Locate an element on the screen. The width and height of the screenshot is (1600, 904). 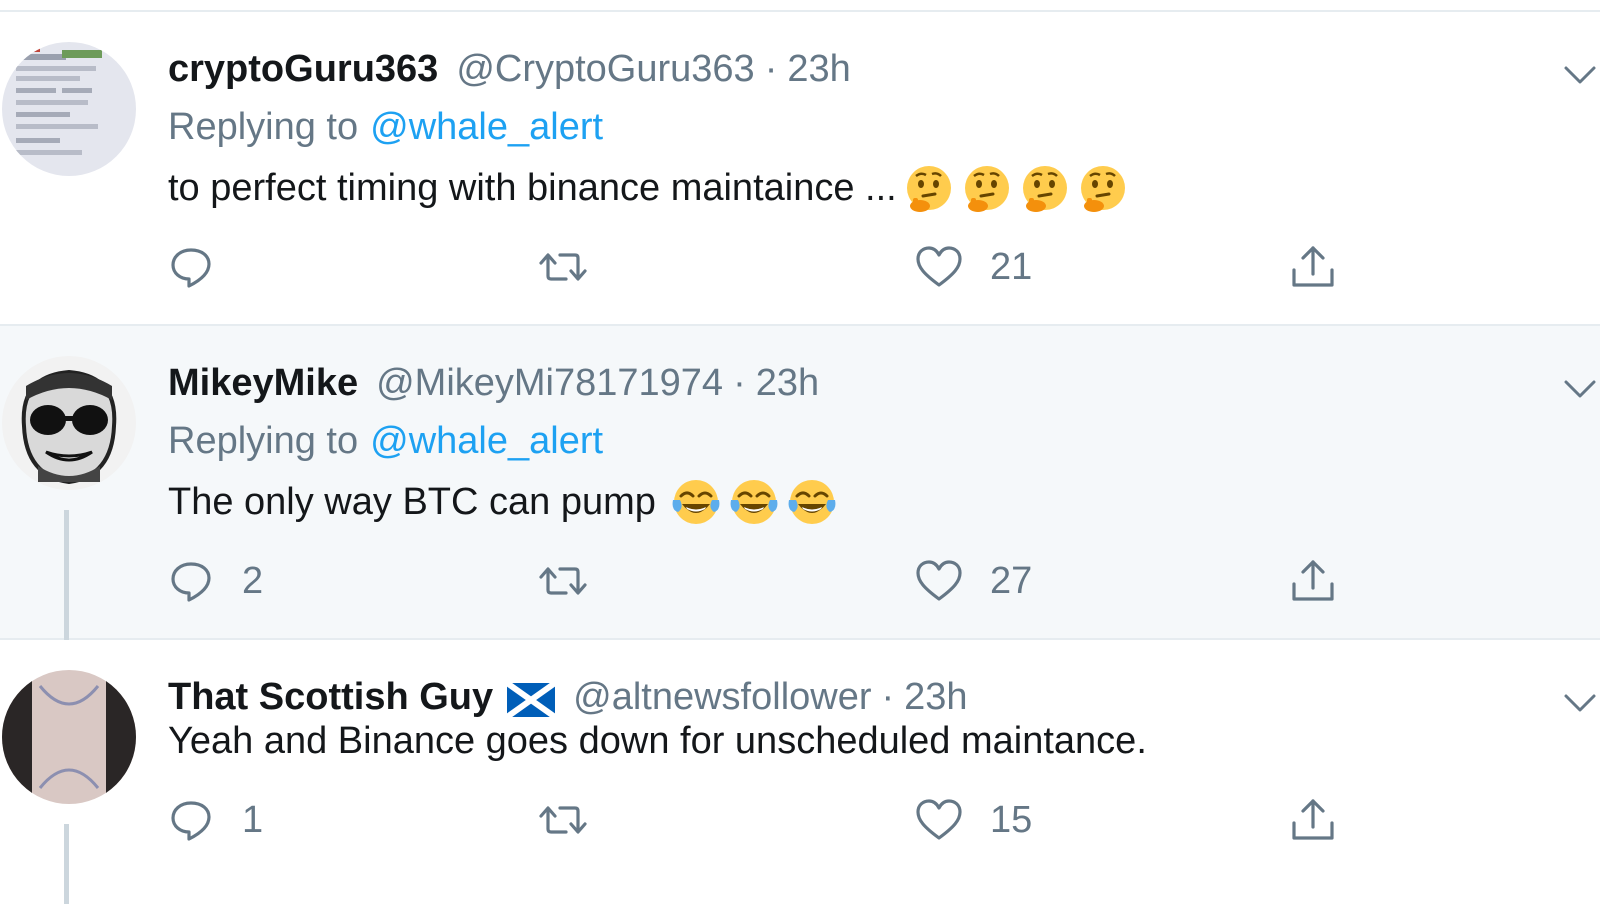
like-button: 15 is located at coordinates (973, 820).